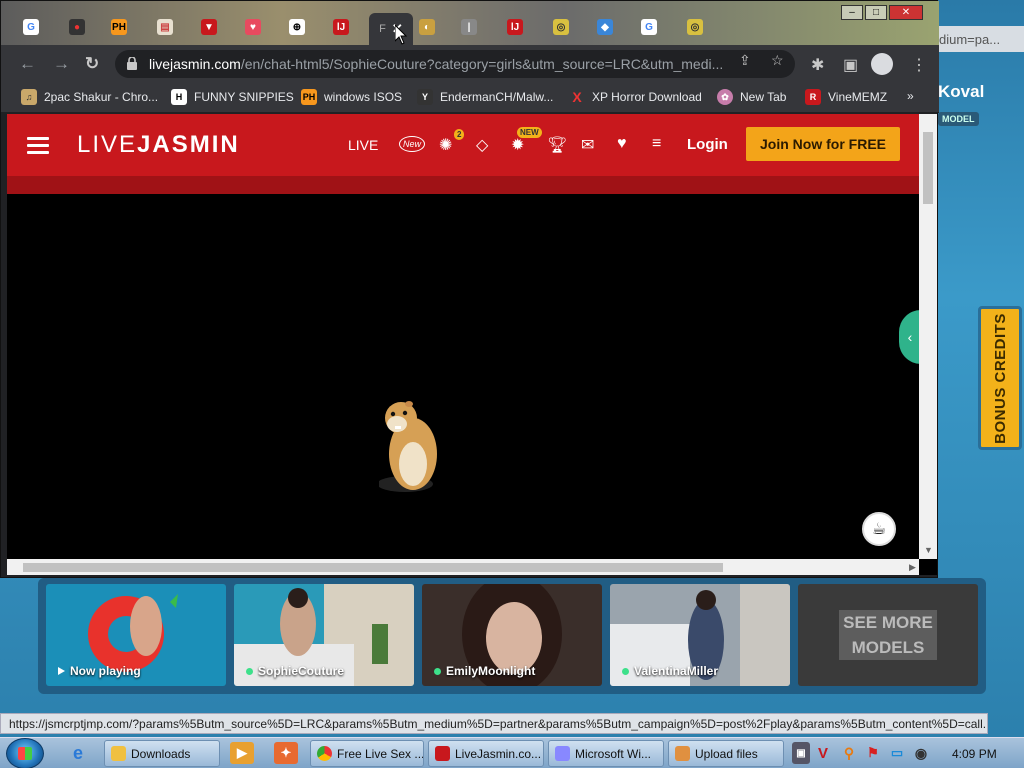  I want to click on join-now-button: Join Now for FREE, so click(823, 144).